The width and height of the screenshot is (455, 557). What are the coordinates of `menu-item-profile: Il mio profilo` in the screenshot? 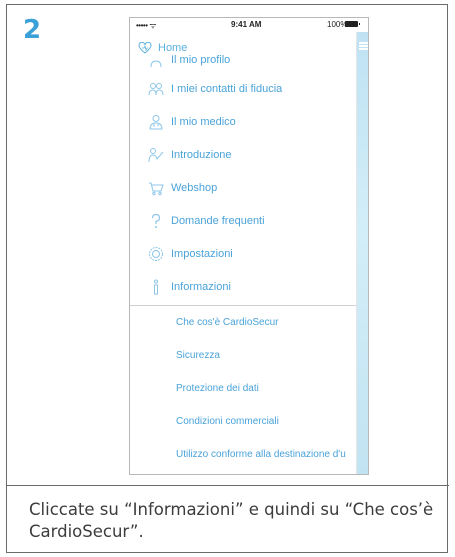 It's located at (243, 60).